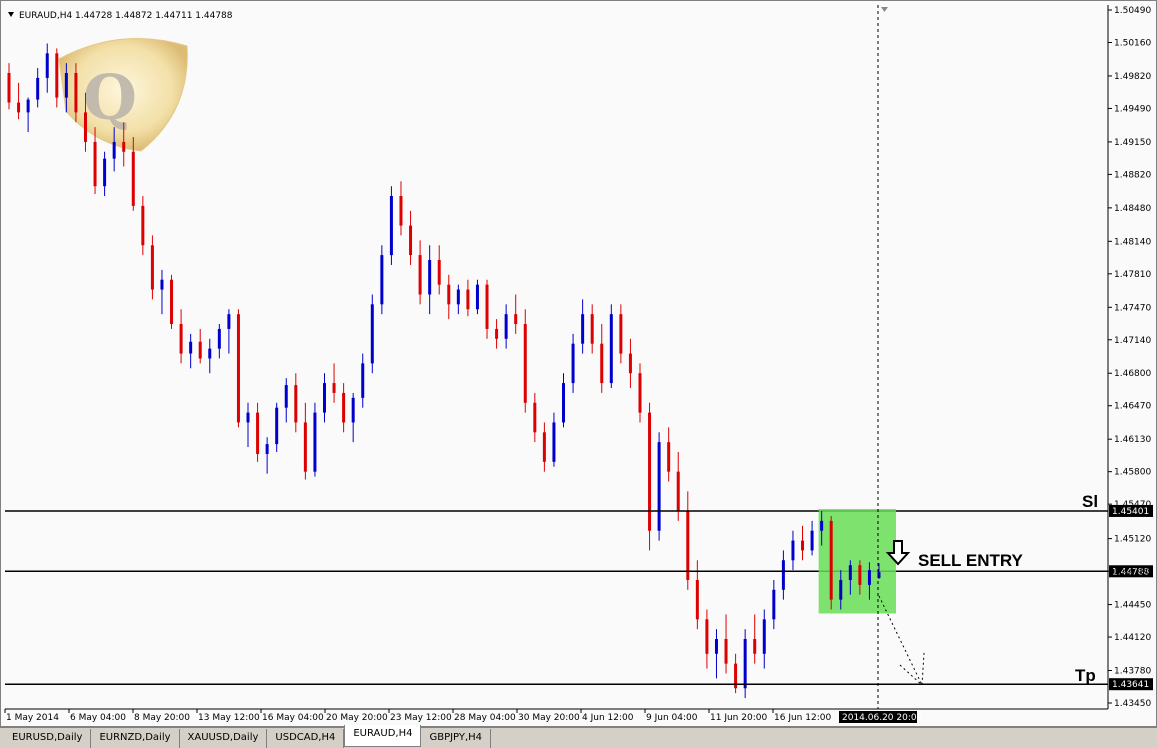 Image resolution: width=1157 pixels, height=748 pixels. What do you see at coordinates (1132, 77) in the screenshot?
I see `price-tick-label: 1.49820` at bounding box center [1132, 77].